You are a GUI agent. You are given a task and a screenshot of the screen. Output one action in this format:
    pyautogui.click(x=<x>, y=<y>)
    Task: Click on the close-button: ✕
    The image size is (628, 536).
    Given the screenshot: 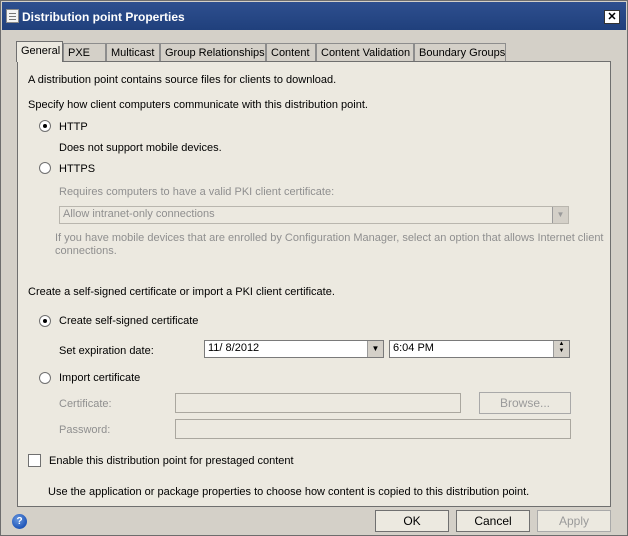 What is the action you would take?
    pyautogui.click(x=612, y=17)
    